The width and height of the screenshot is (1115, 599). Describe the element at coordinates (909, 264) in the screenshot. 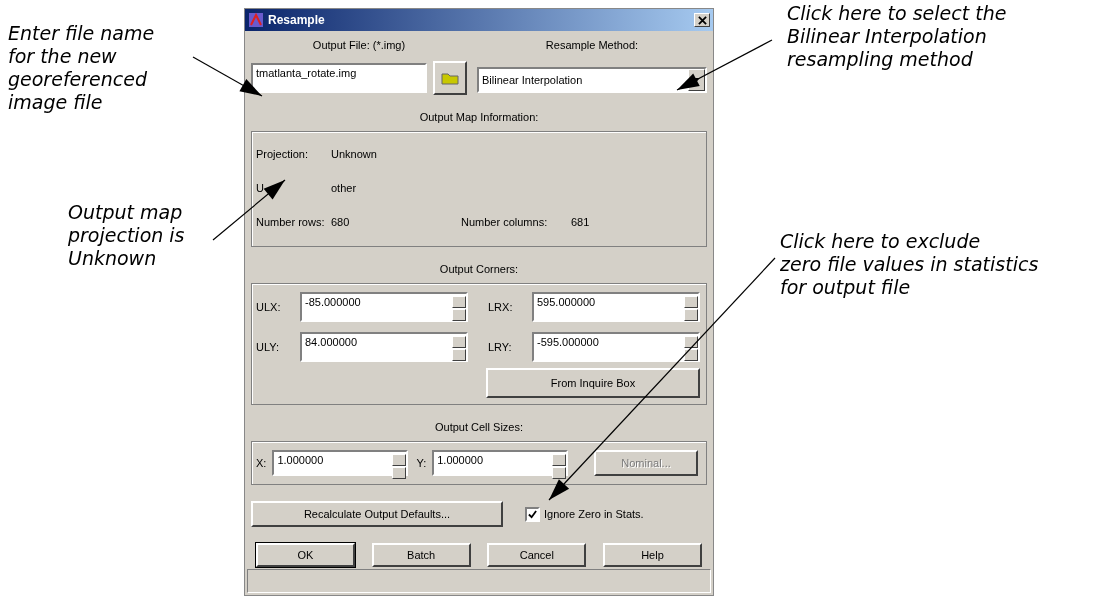

I see `callout-text: Click here to exclude zero file values in statistics for output file` at that location.